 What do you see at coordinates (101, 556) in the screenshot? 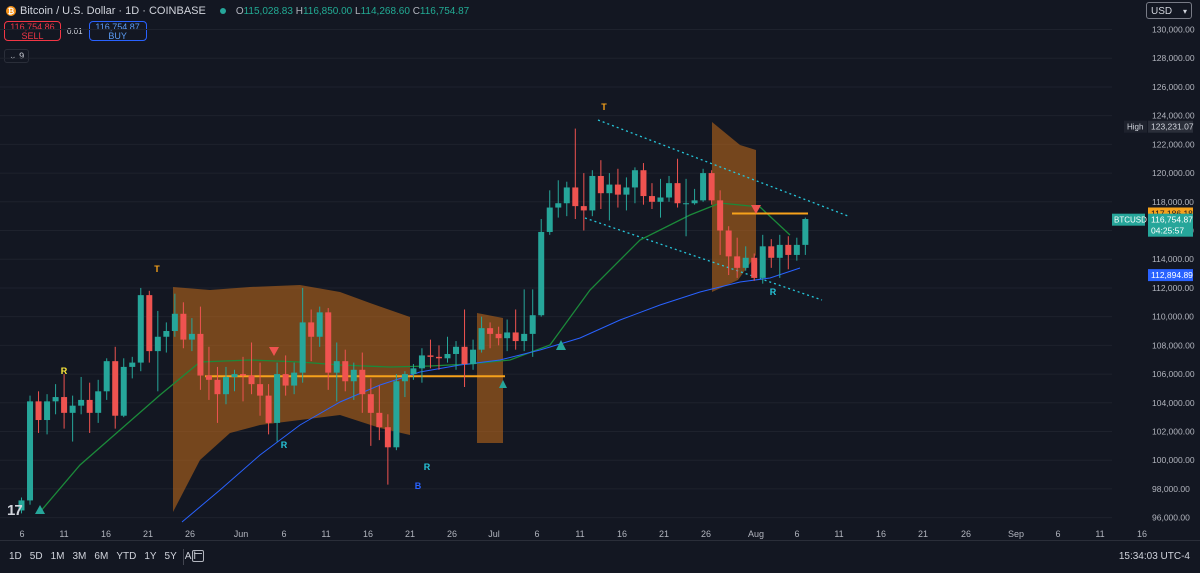
I see `range-6m: 6M` at bounding box center [101, 556].